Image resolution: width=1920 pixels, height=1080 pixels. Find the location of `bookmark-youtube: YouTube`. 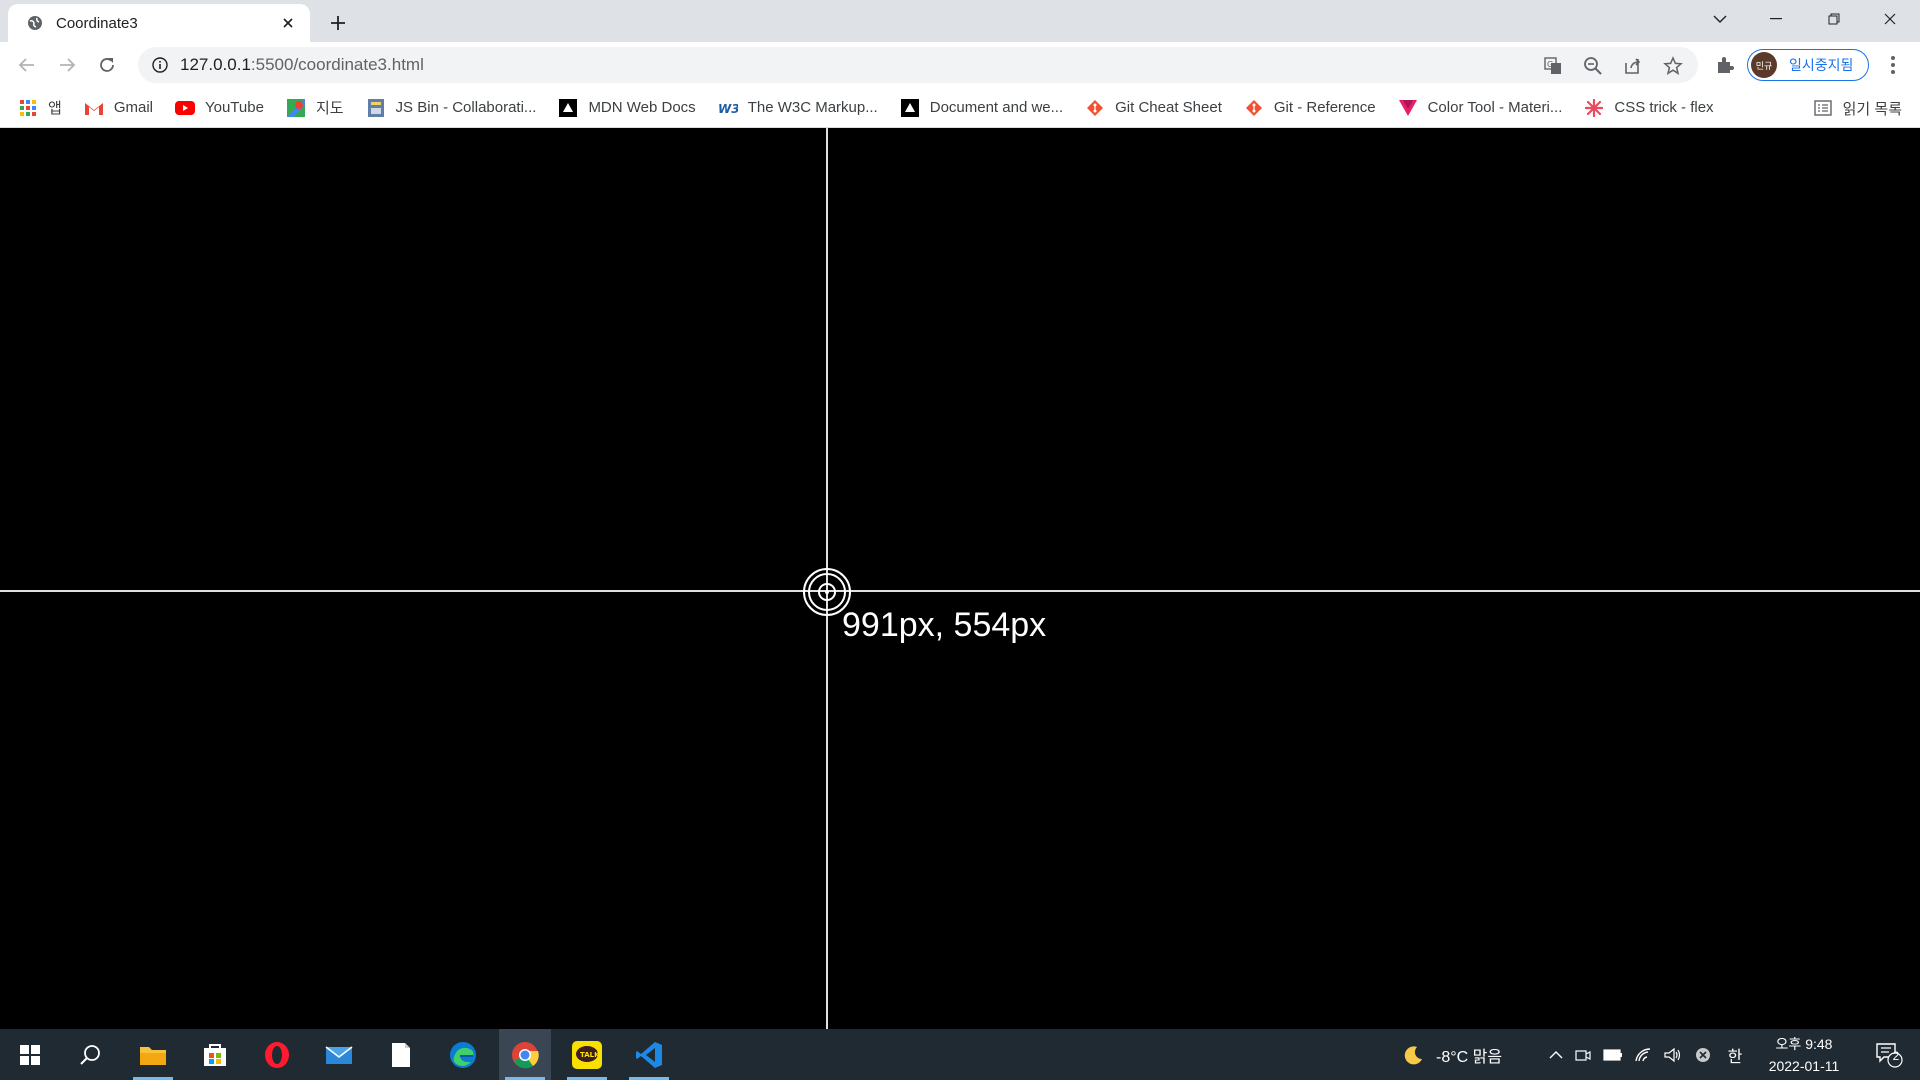

bookmark-youtube: YouTube is located at coordinates (224, 108).